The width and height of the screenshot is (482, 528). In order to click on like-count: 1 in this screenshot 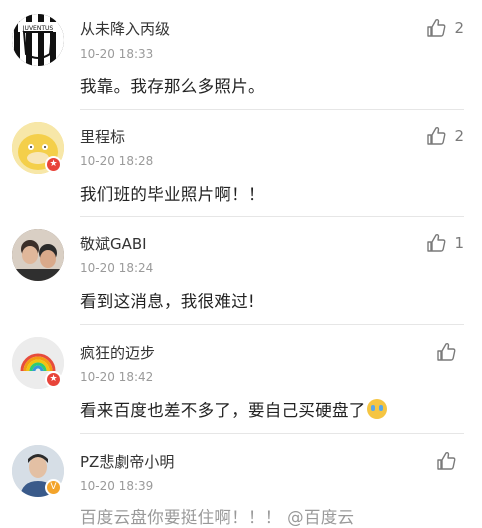, I will do `click(459, 243)`.